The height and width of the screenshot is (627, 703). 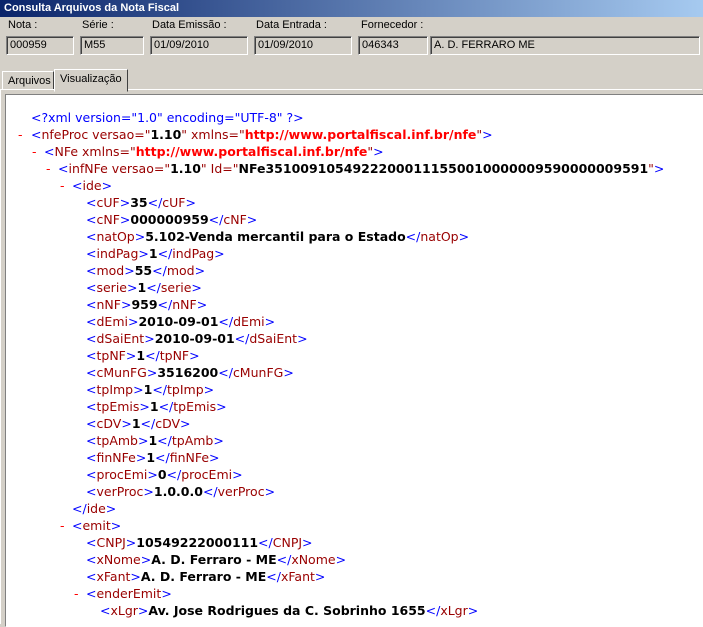 I want to click on fornecedor-name-field: A. D. FERRARO ME, so click(x=565, y=45).